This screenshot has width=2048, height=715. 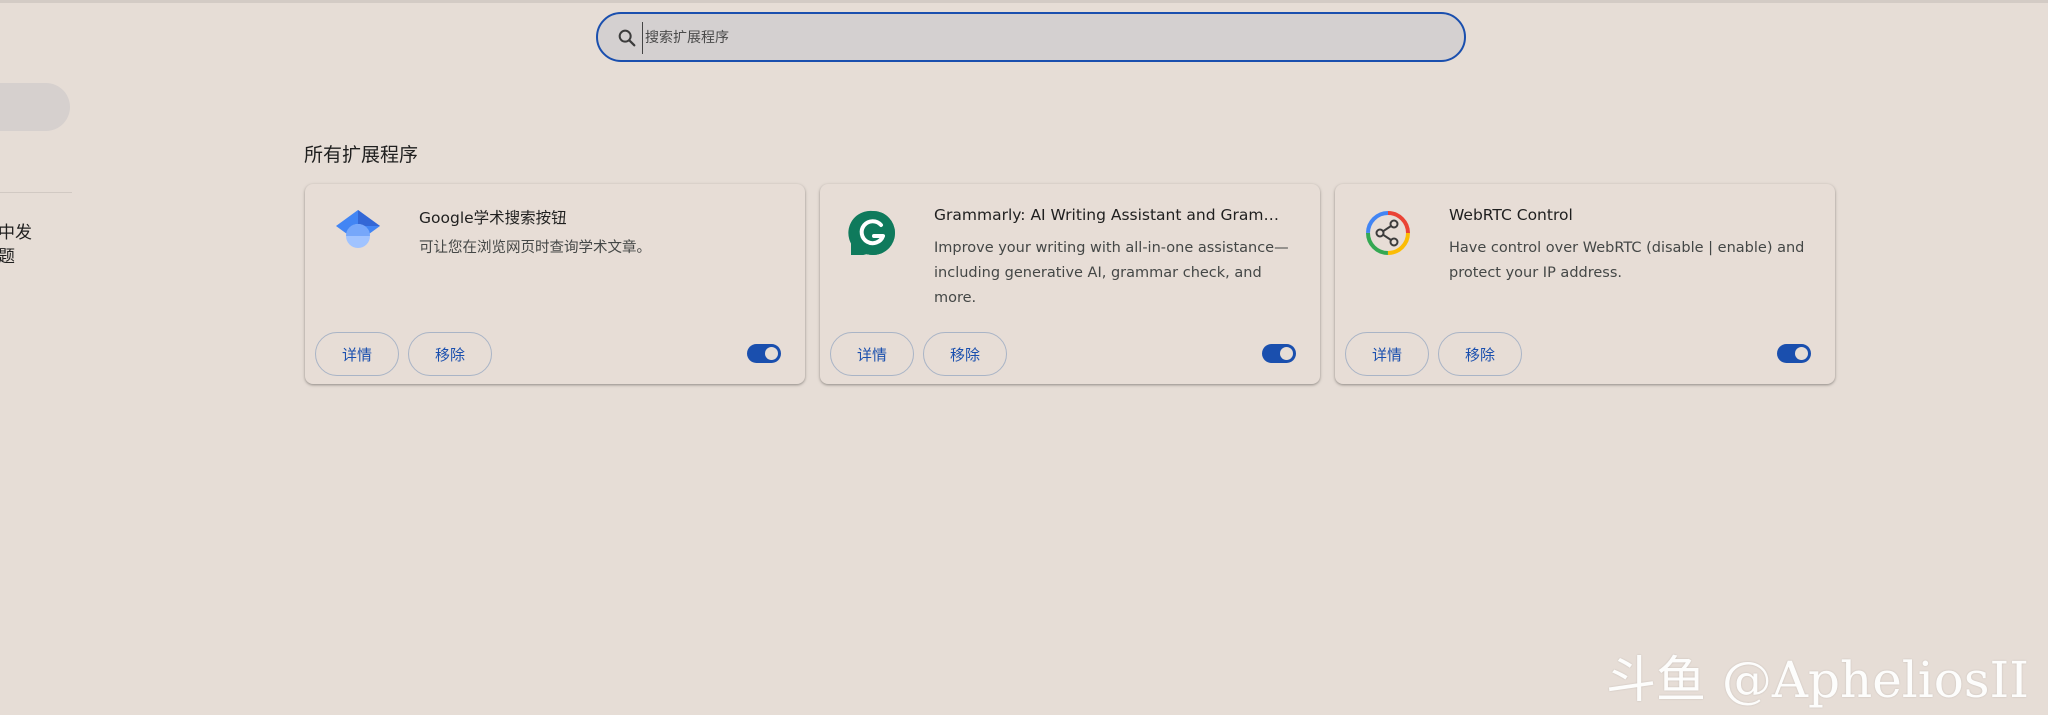 What do you see at coordinates (361, 155) in the screenshot?
I see `section-title: 所有扩展程序` at bounding box center [361, 155].